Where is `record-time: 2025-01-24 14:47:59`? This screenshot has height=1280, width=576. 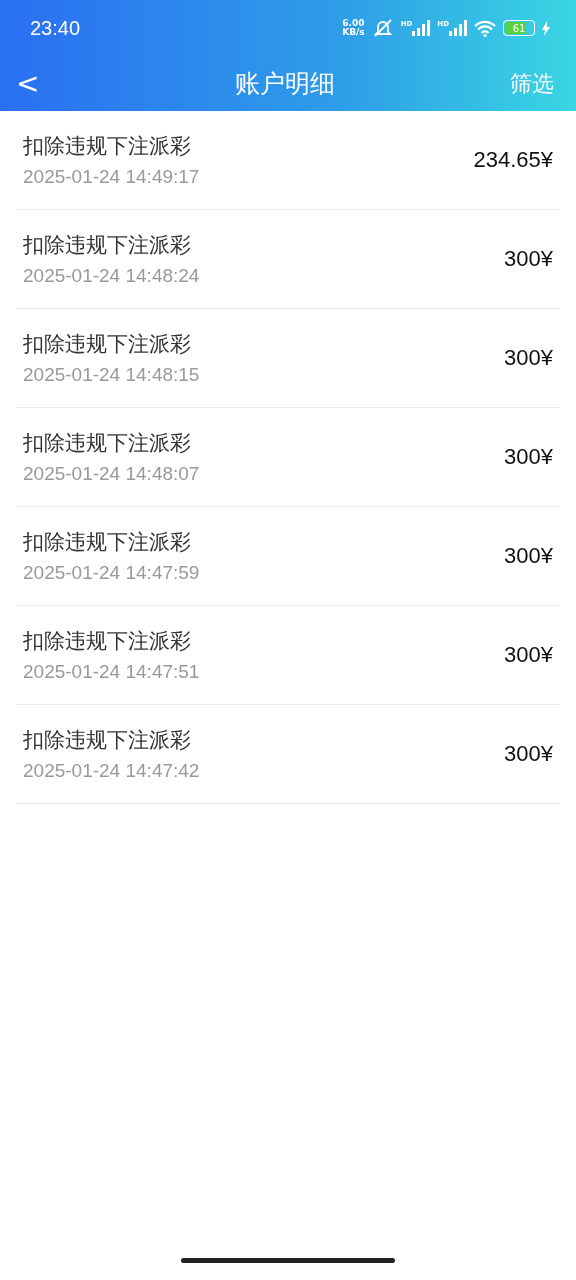 record-time: 2025-01-24 14:47:59 is located at coordinates (111, 573).